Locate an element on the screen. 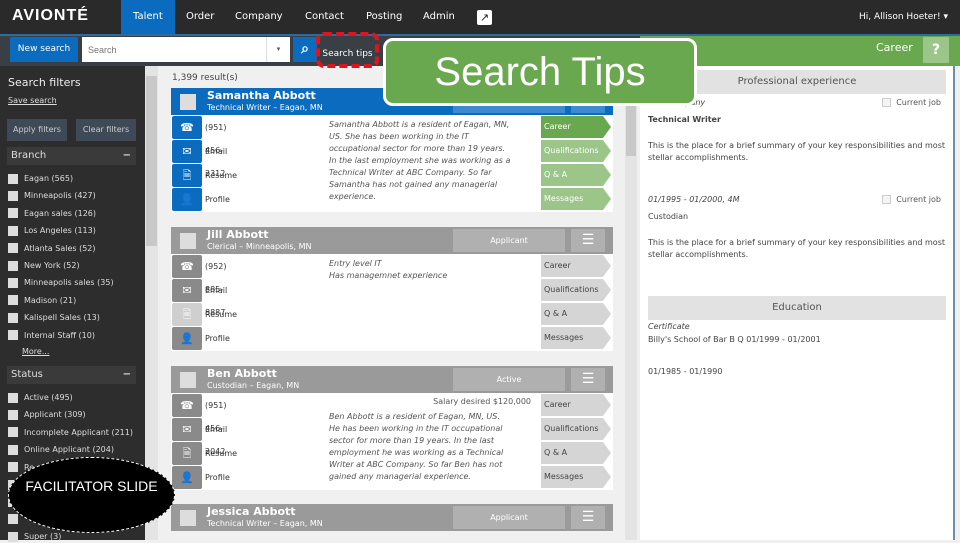  filter-checkbox: Minneapolis sales (35) is located at coordinates (61, 283).